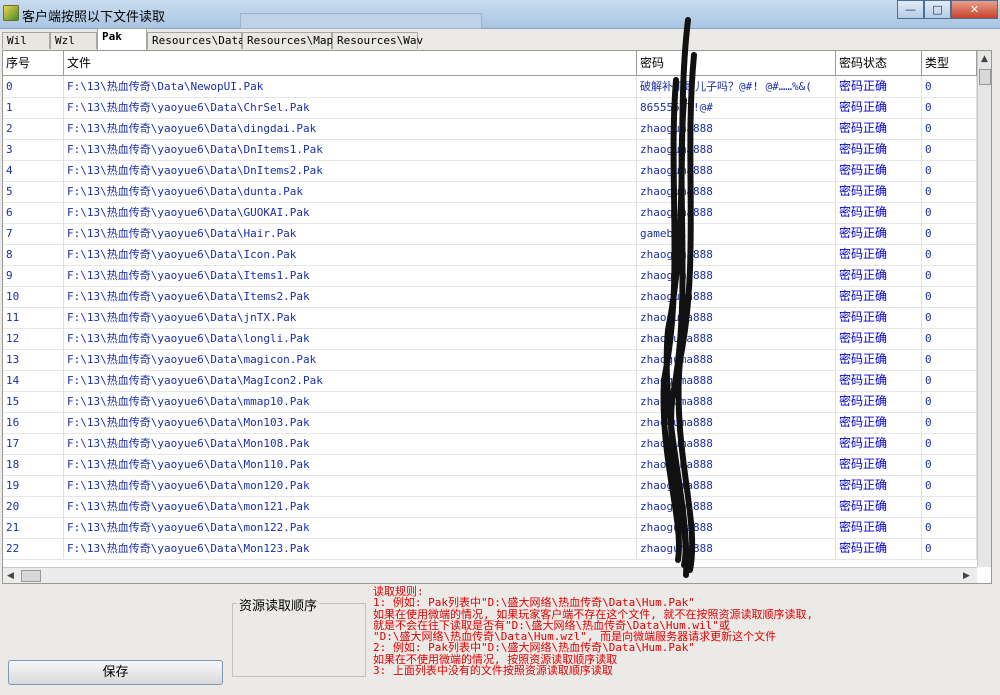  Describe the element at coordinates (33, 338) in the screenshot. I see `cell-index: 12` at that location.